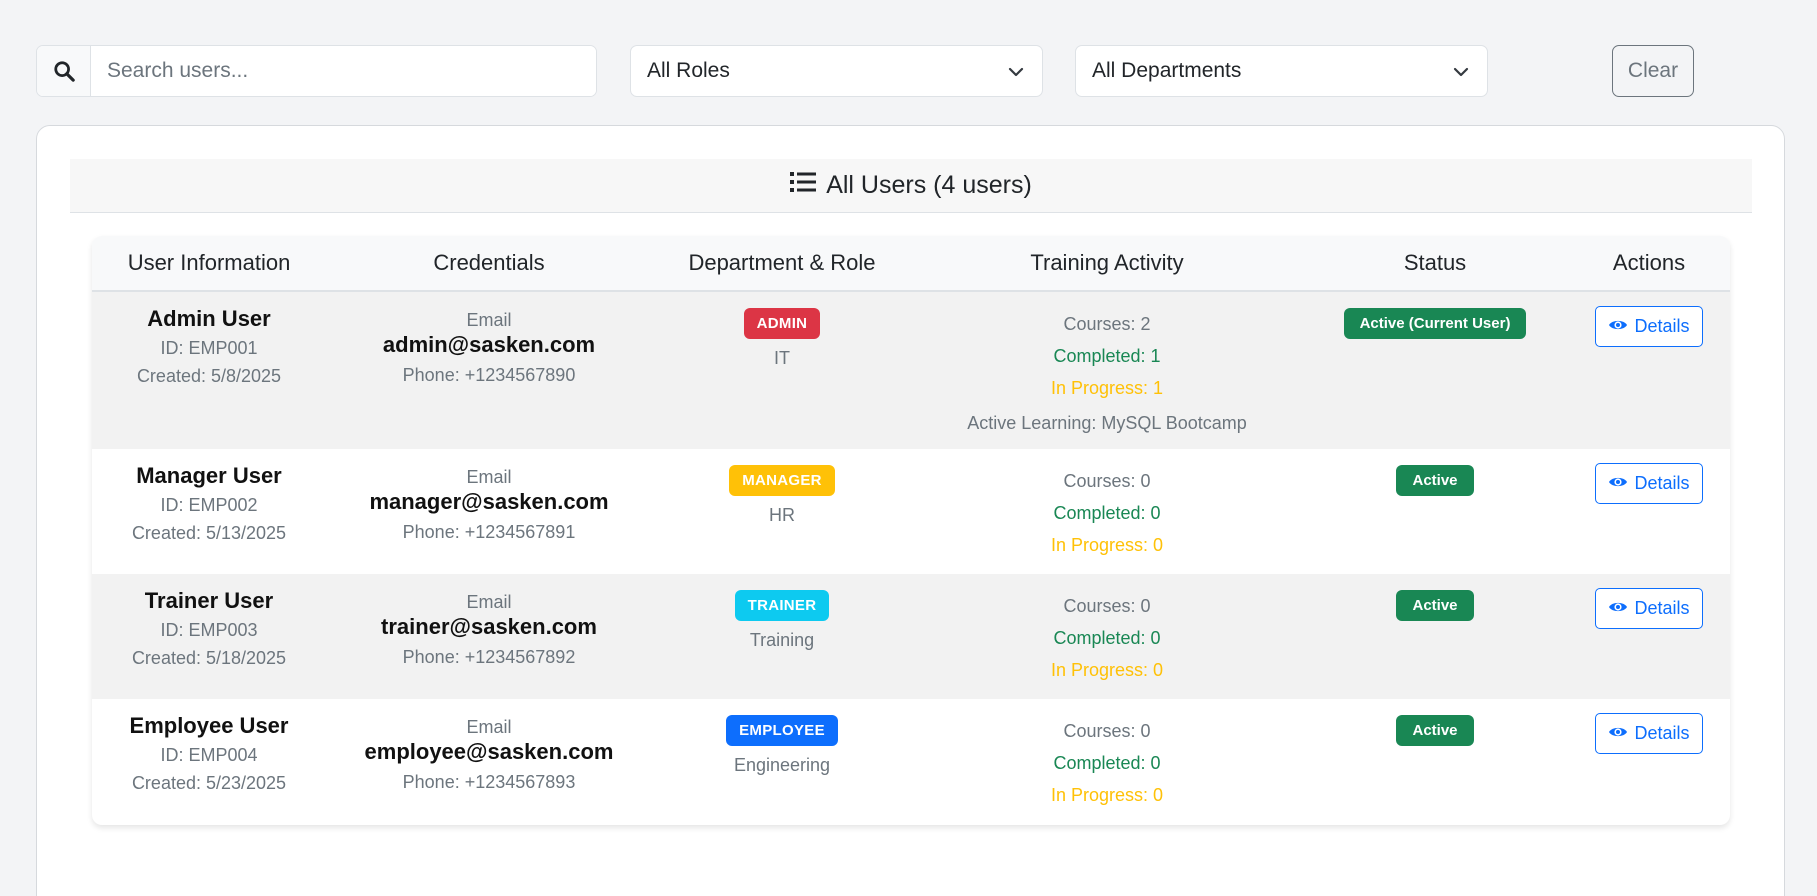 Image resolution: width=1817 pixels, height=896 pixels. I want to click on status-cell: Active (Current User), so click(1435, 315).